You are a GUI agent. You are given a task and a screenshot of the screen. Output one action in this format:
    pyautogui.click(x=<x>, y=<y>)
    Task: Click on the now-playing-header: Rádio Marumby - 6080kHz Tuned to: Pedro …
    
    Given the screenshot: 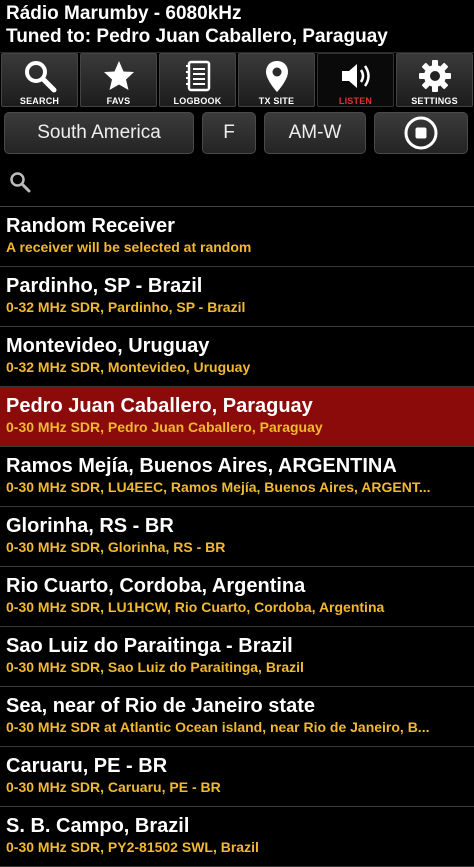 What is the action you would take?
    pyautogui.click(x=237, y=26)
    